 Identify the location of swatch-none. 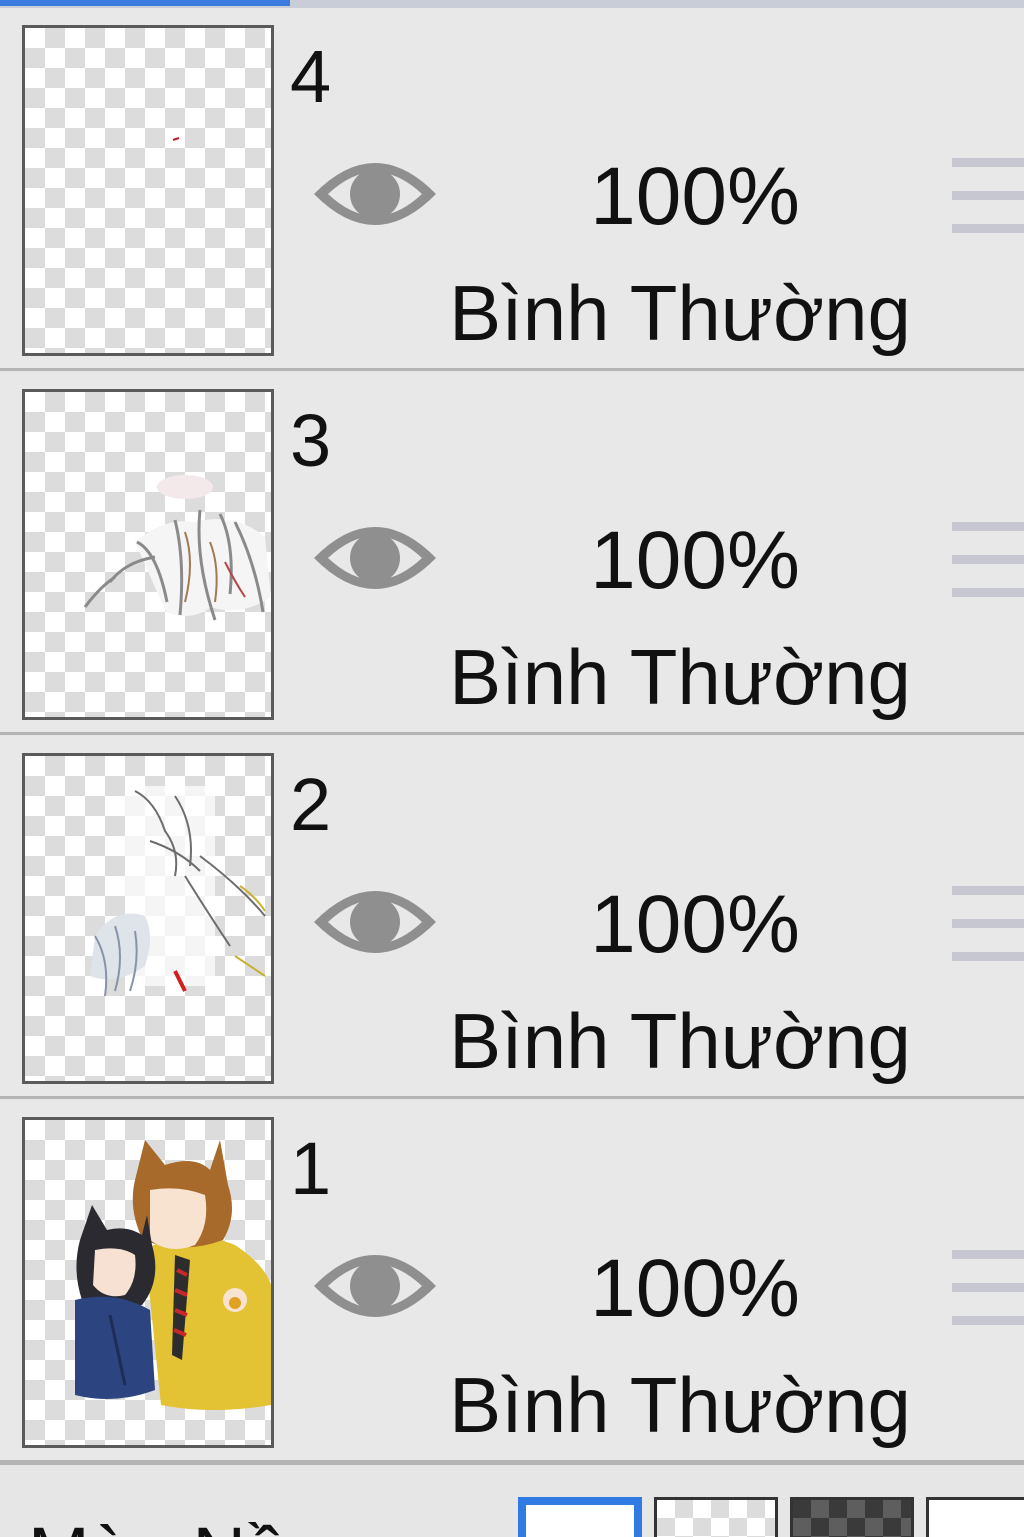
(975, 1517).